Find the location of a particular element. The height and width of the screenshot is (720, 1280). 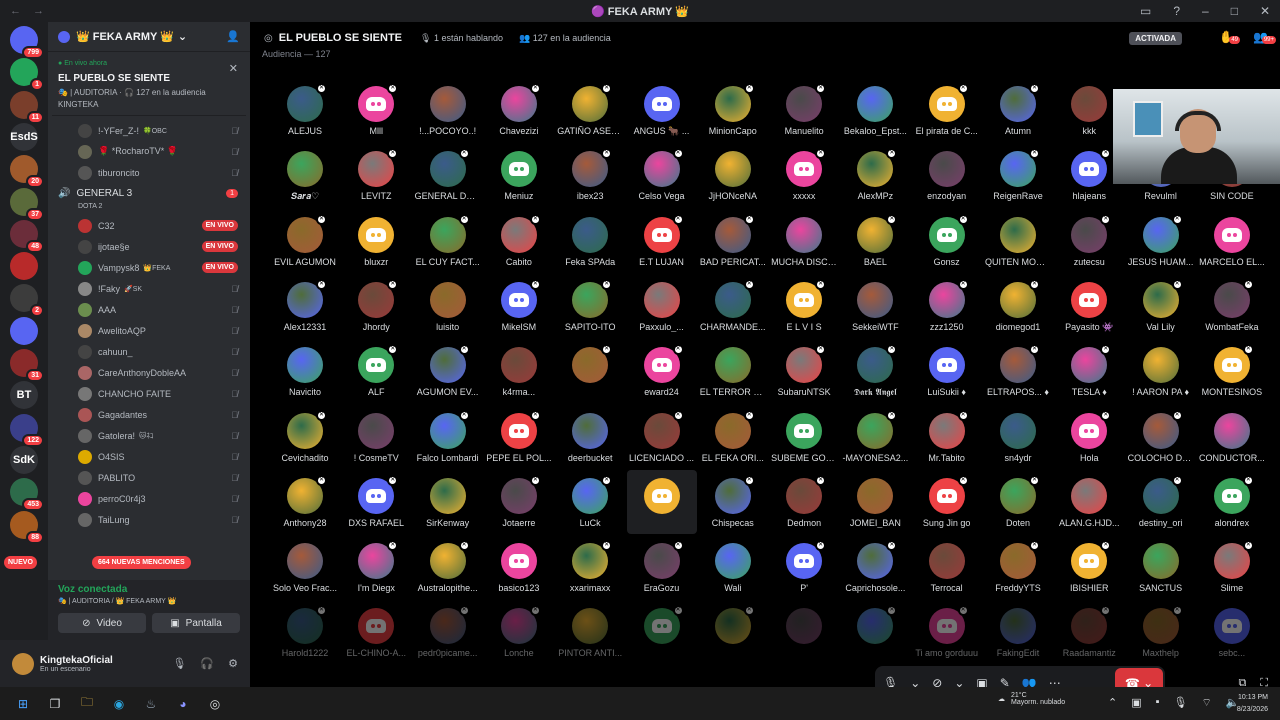

voice-member: AAA 🎙̸ is located at coordinates (149, 309).